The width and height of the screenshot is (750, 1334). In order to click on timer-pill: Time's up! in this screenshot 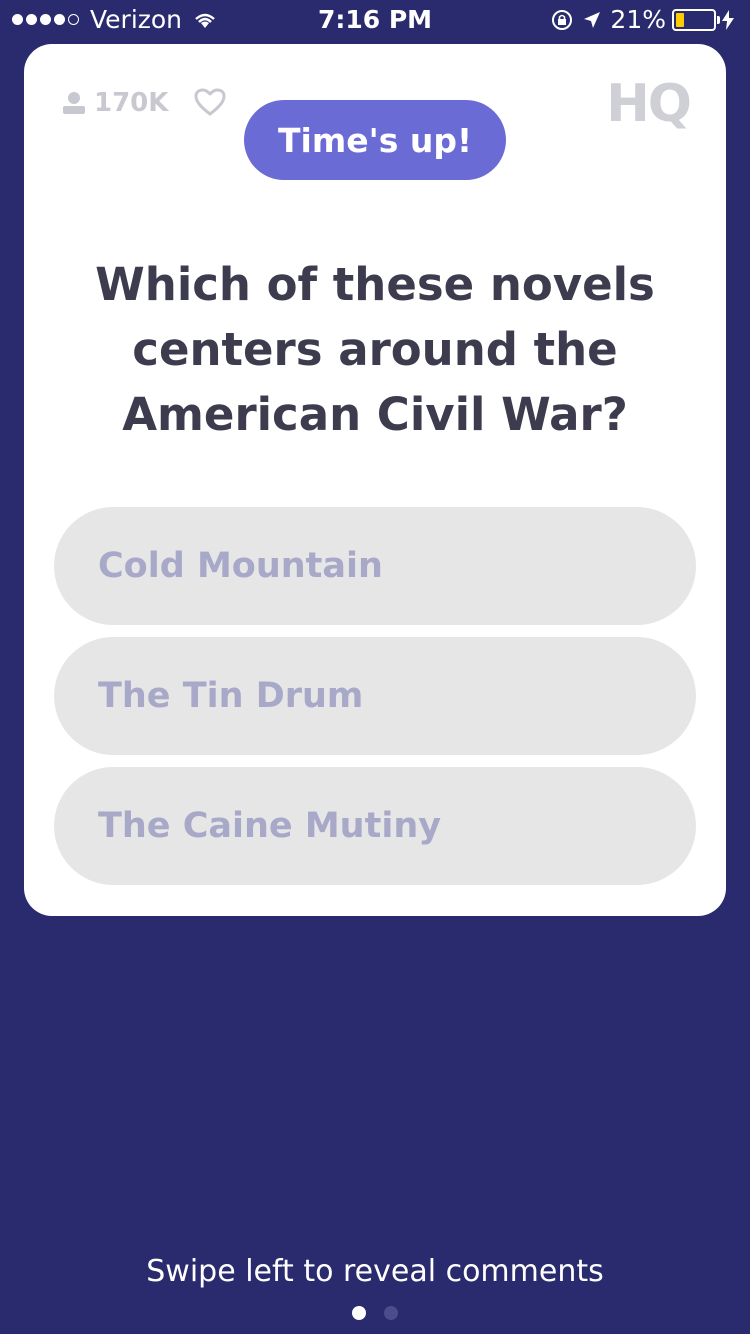, I will do `click(375, 140)`.